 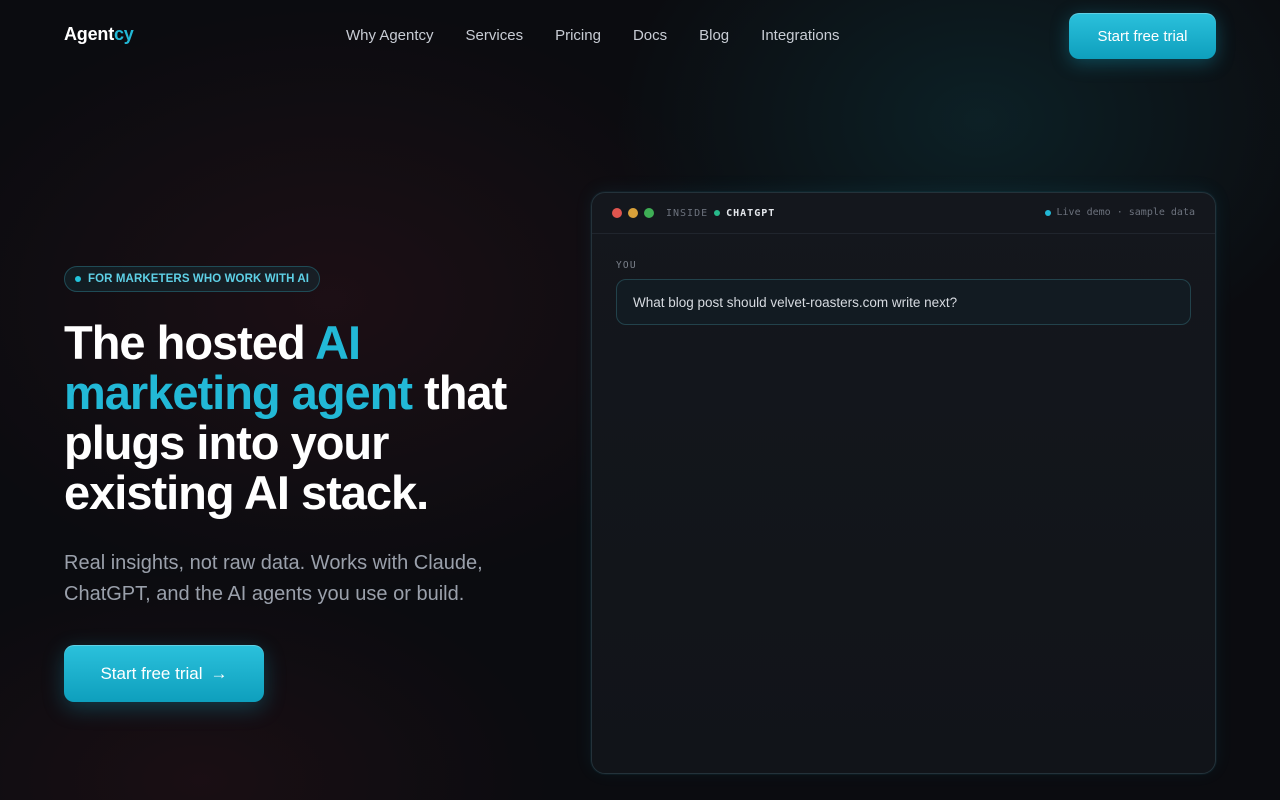 What do you see at coordinates (124, 34) in the screenshot?
I see `logo-accent: cy` at bounding box center [124, 34].